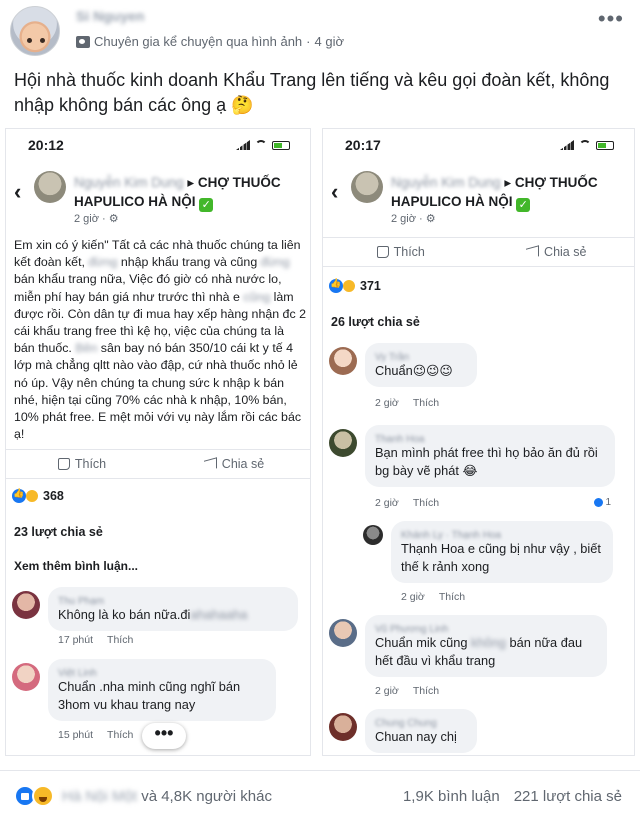  I want to click on commenter-name: Vy Trần, so click(421, 356).